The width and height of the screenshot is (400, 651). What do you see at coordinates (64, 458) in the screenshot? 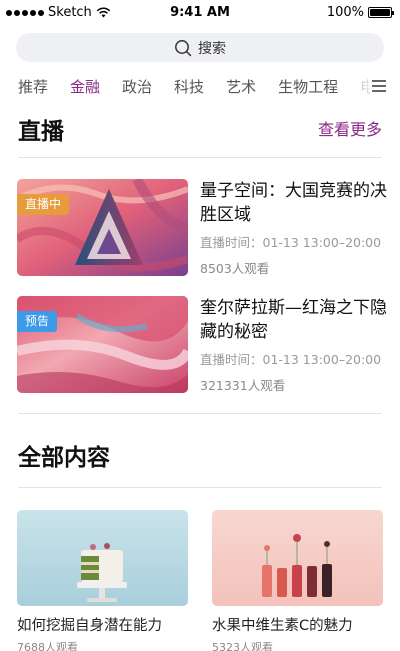
I see `all-section-title: 全部内容` at bounding box center [64, 458].